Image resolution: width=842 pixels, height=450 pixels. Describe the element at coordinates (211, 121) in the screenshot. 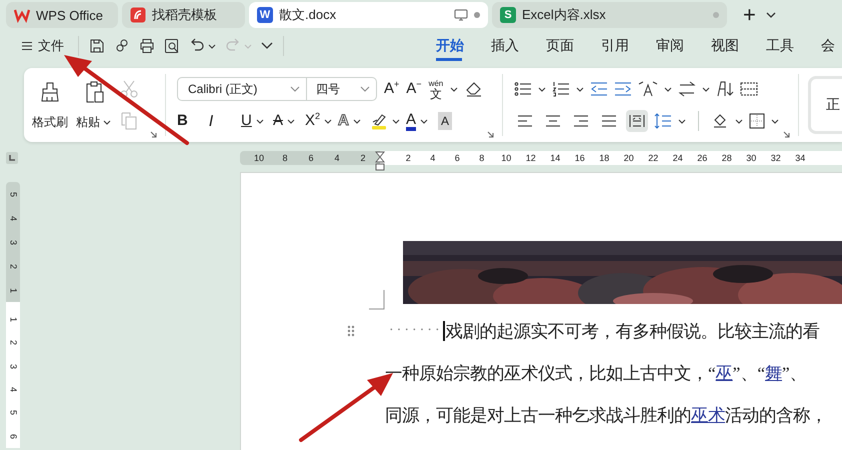

I see `italic-button: I` at that location.